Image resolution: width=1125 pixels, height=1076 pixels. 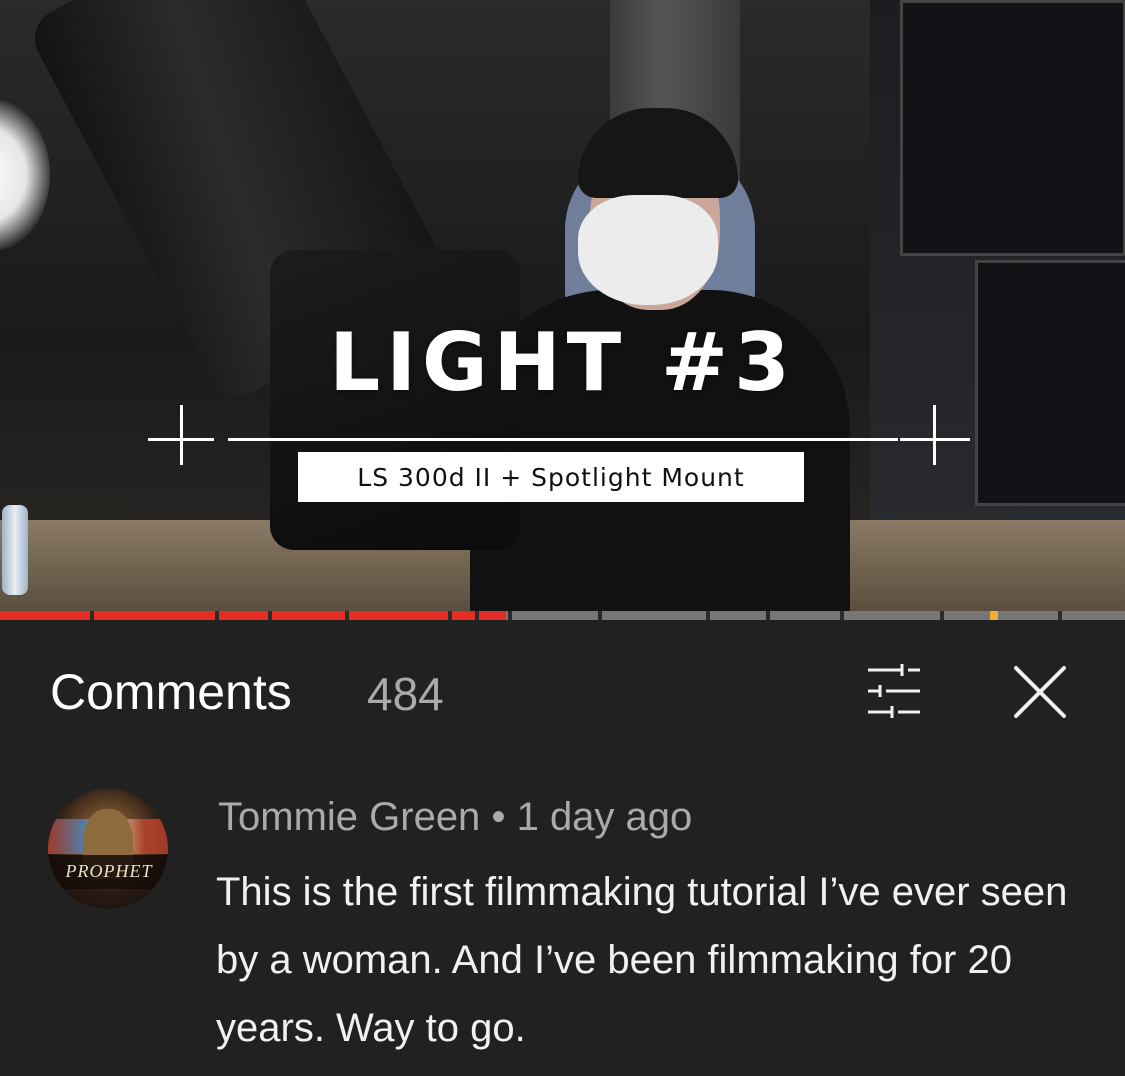 What do you see at coordinates (171, 692) in the screenshot?
I see `comments-title: Comments` at bounding box center [171, 692].